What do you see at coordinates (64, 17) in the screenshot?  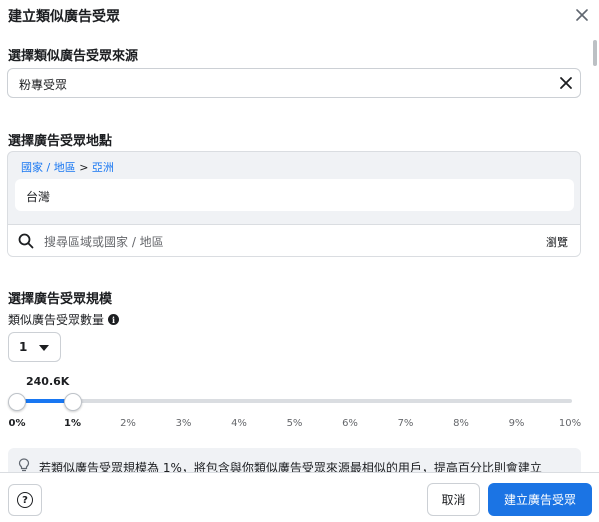 I see `dialog-title: 建立類似廣告受眾` at bounding box center [64, 17].